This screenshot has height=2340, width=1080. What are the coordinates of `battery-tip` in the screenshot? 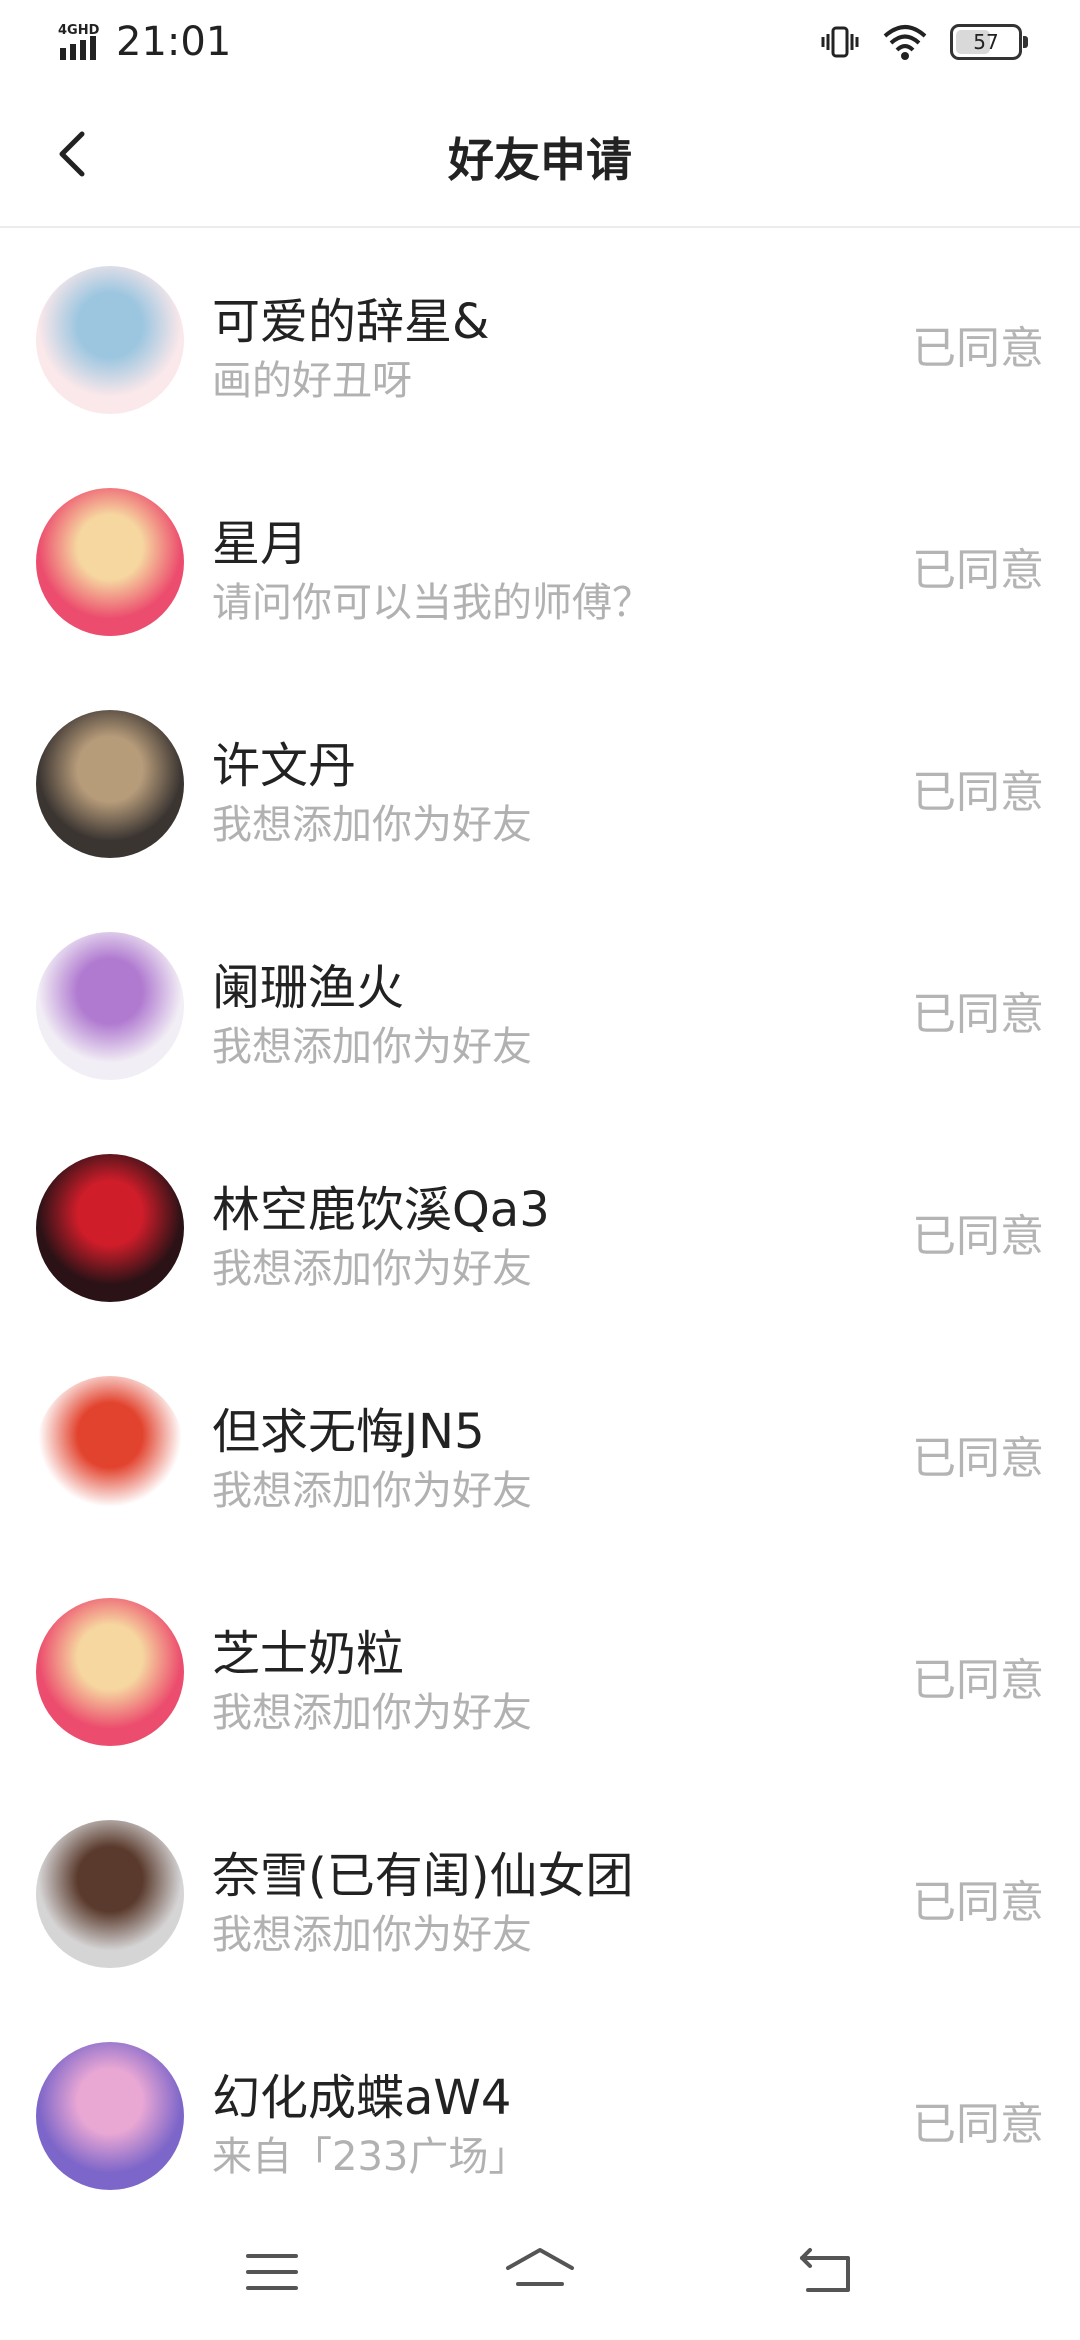 It's located at (1025, 42).